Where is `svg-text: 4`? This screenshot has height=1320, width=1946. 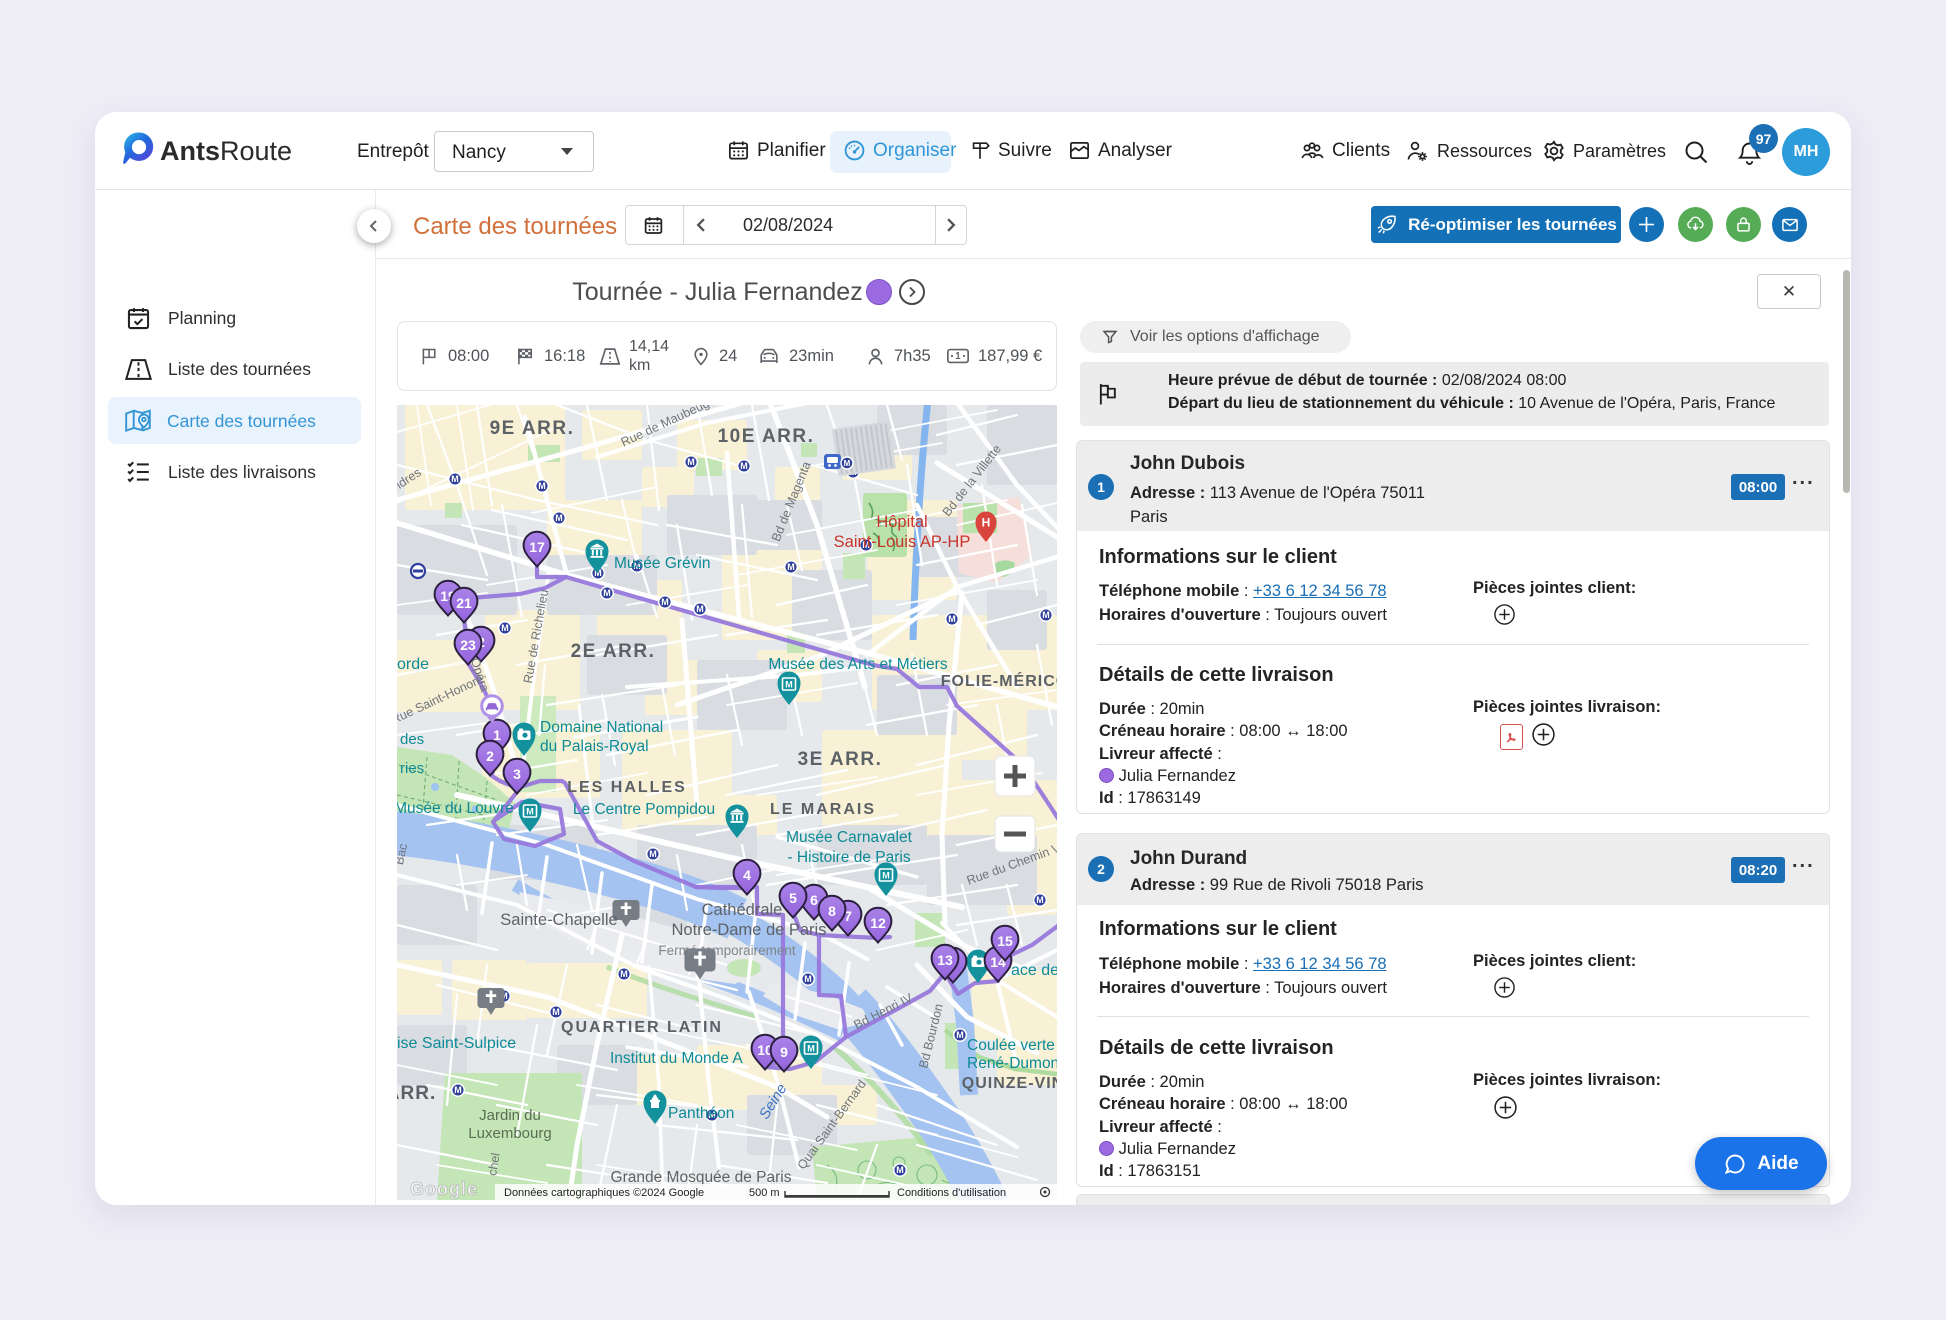 svg-text: 4 is located at coordinates (747, 875).